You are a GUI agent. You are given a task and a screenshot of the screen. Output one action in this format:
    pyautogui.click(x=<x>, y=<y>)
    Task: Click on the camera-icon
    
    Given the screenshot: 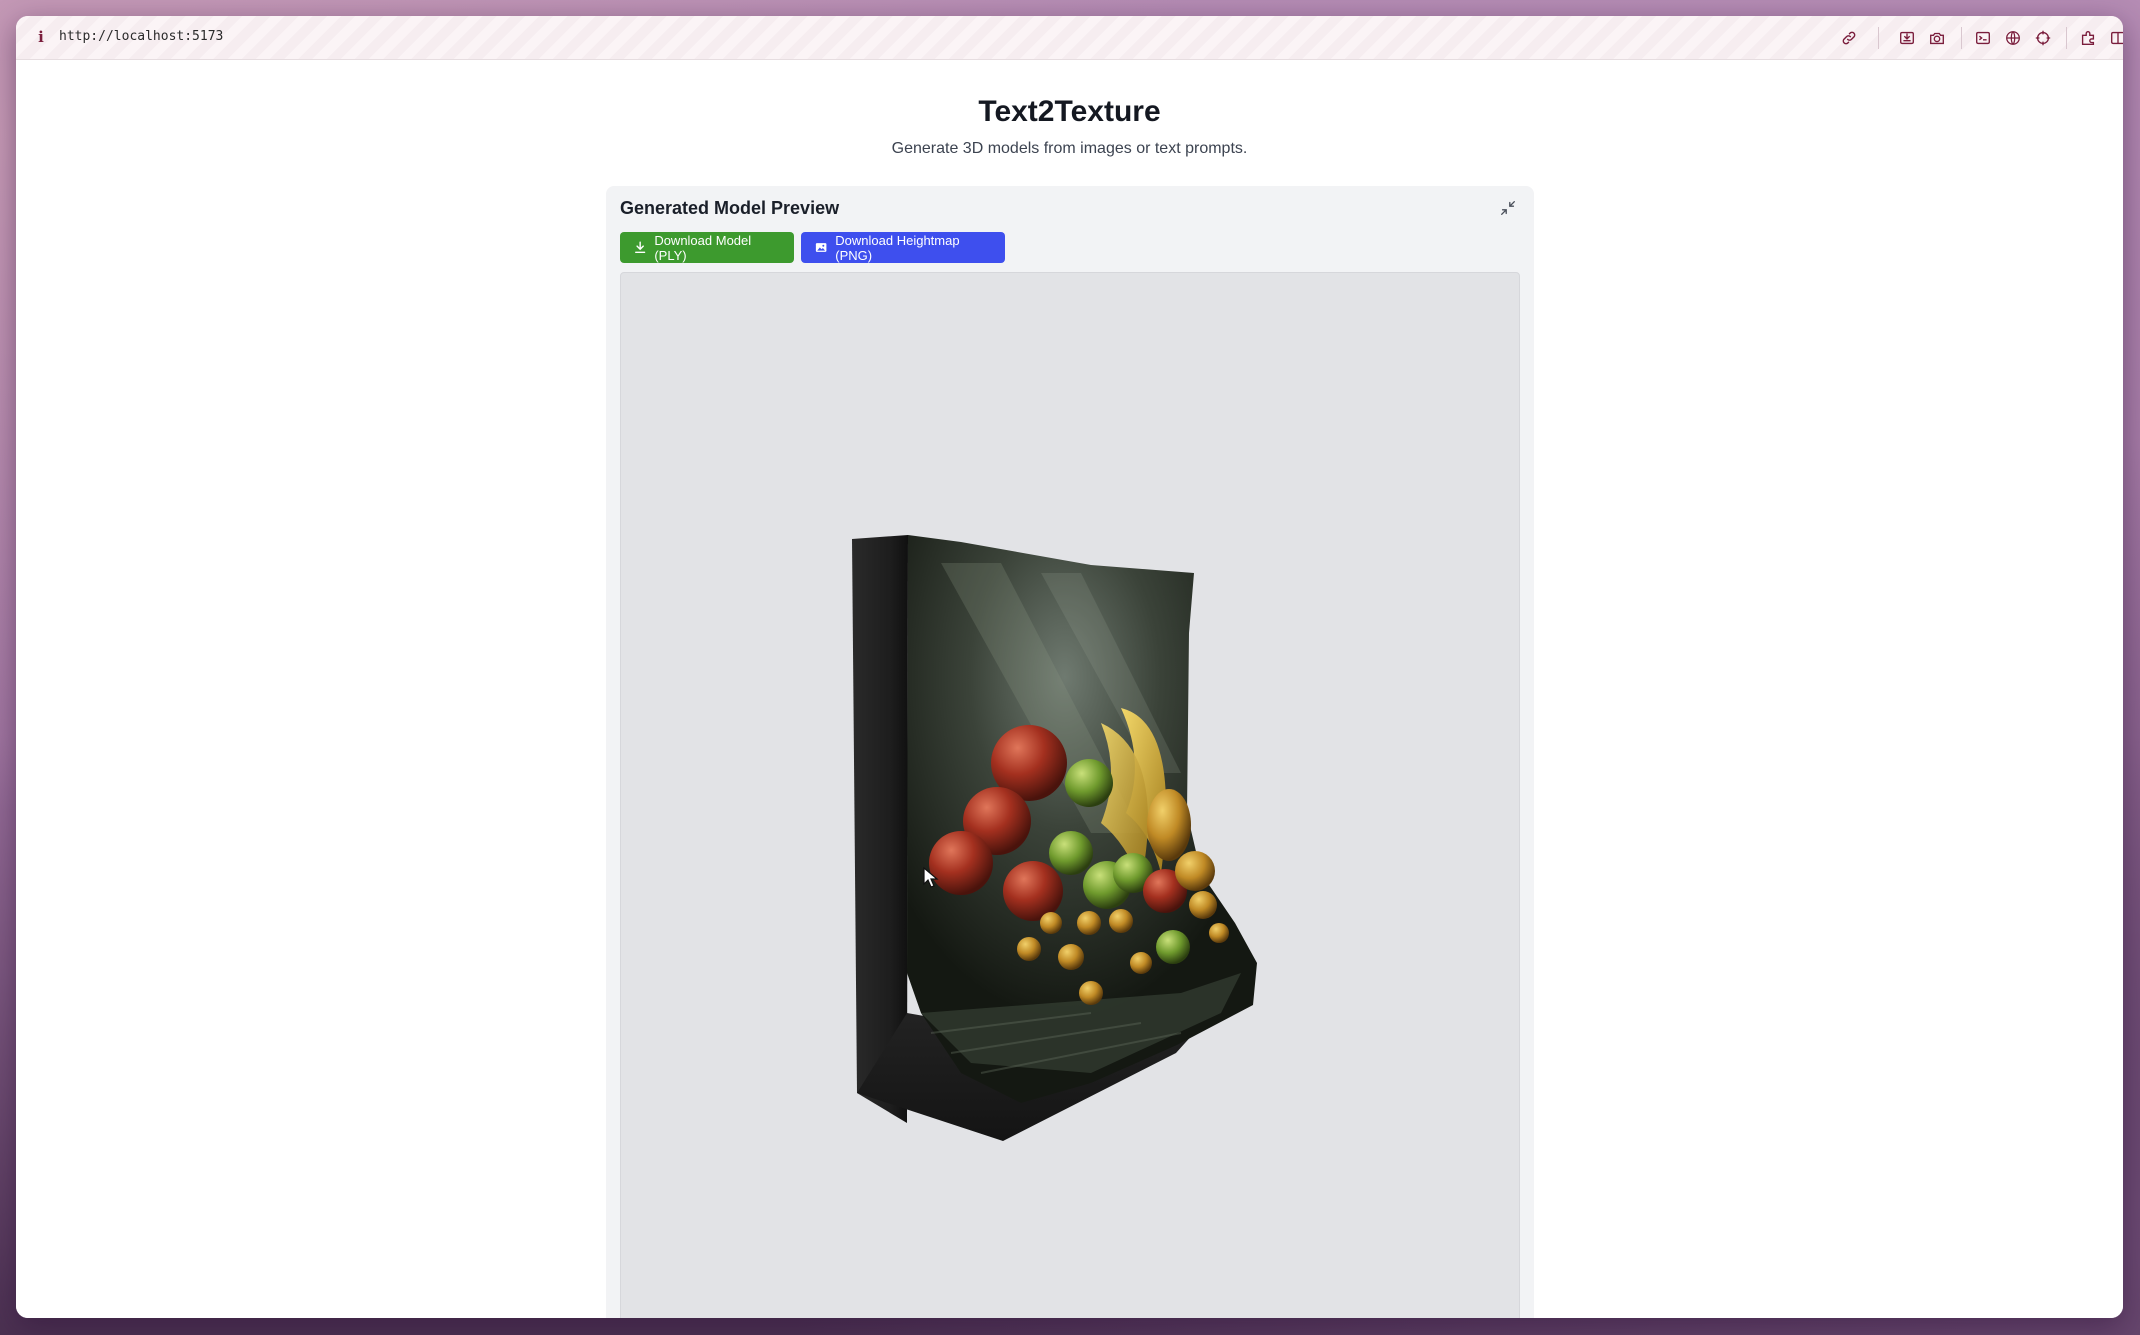 What is the action you would take?
    pyautogui.click(x=1937, y=38)
    